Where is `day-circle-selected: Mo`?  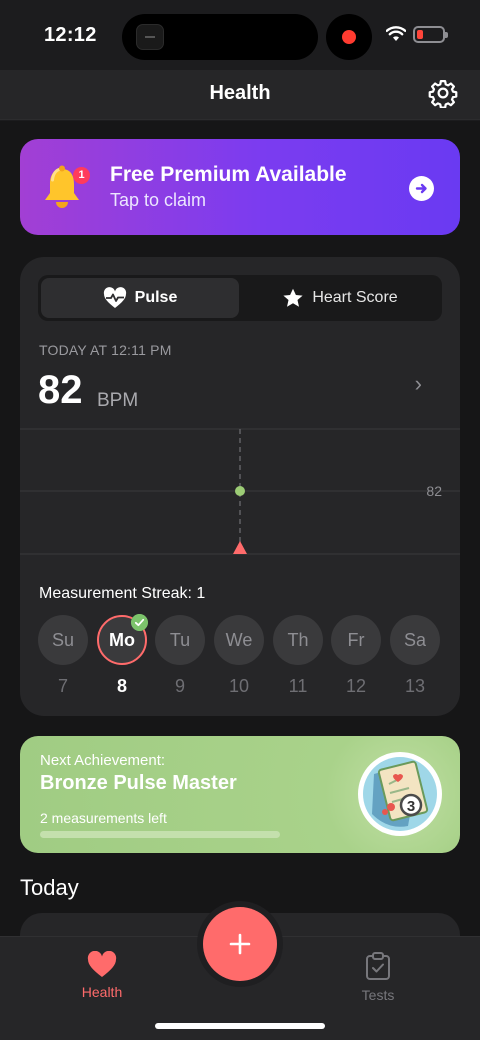
day-circle-selected: Mo is located at coordinates (122, 639).